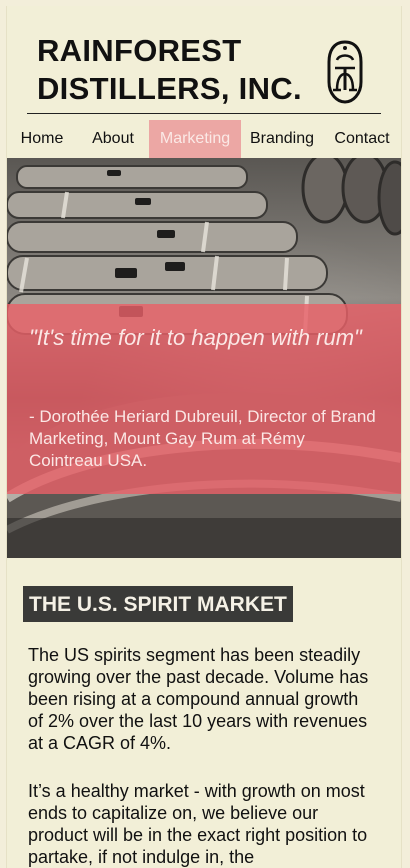 This screenshot has width=410, height=868. What do you see at coordinates (204, 113) in the screenshot?
I see `header-divider` at bounding box center [204, 113].